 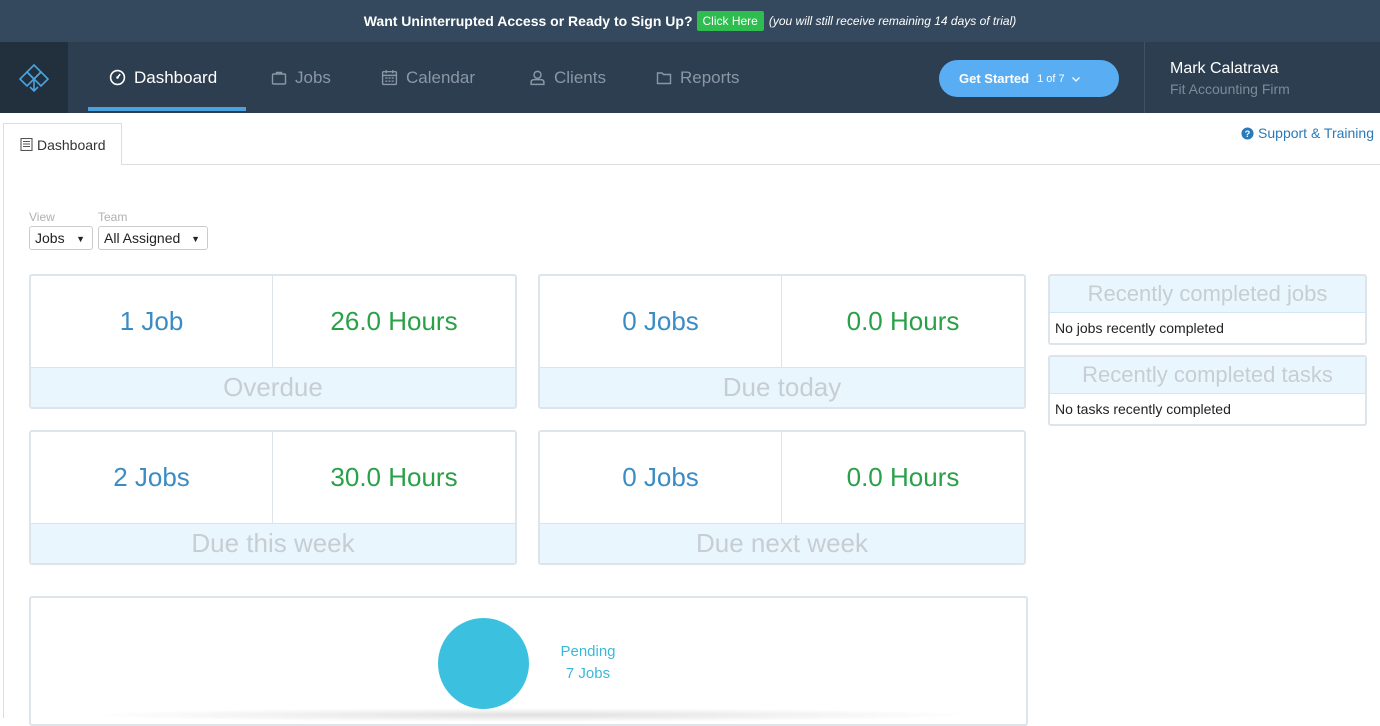 I want to click on nav-calendar: Calendar, so click(x=428, y=77).